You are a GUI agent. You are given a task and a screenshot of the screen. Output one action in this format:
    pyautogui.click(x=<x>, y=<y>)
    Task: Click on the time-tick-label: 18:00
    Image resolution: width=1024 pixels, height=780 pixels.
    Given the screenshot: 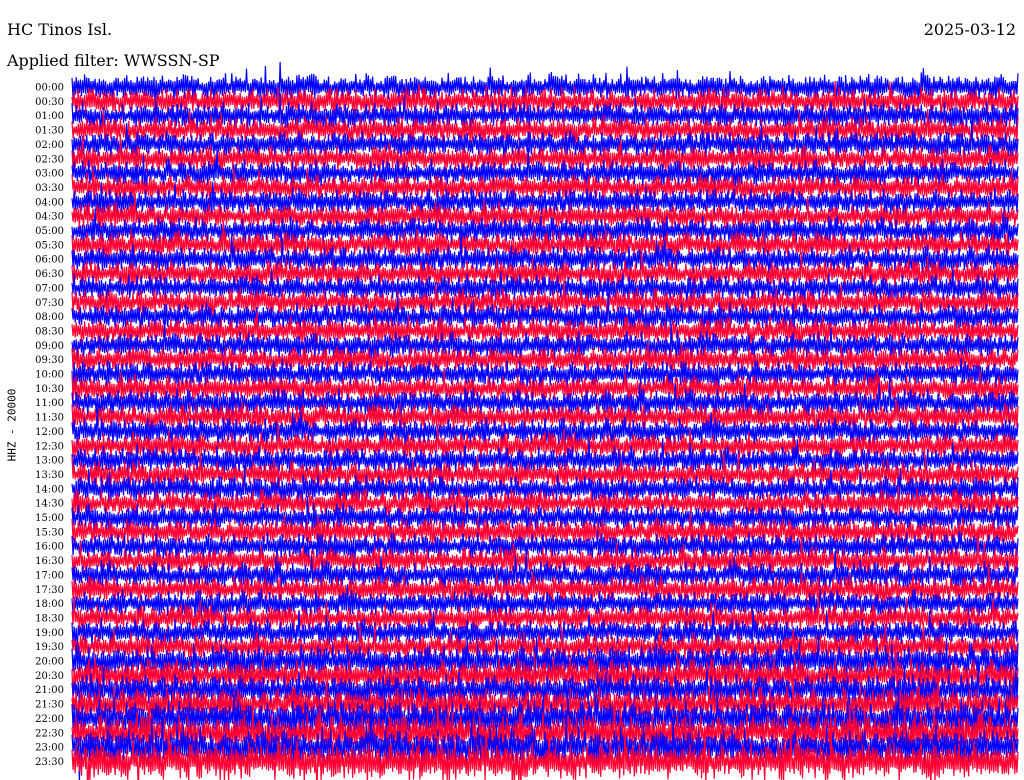 What is the action you would take?
    pyautogui.click(x=49, y=604)
    